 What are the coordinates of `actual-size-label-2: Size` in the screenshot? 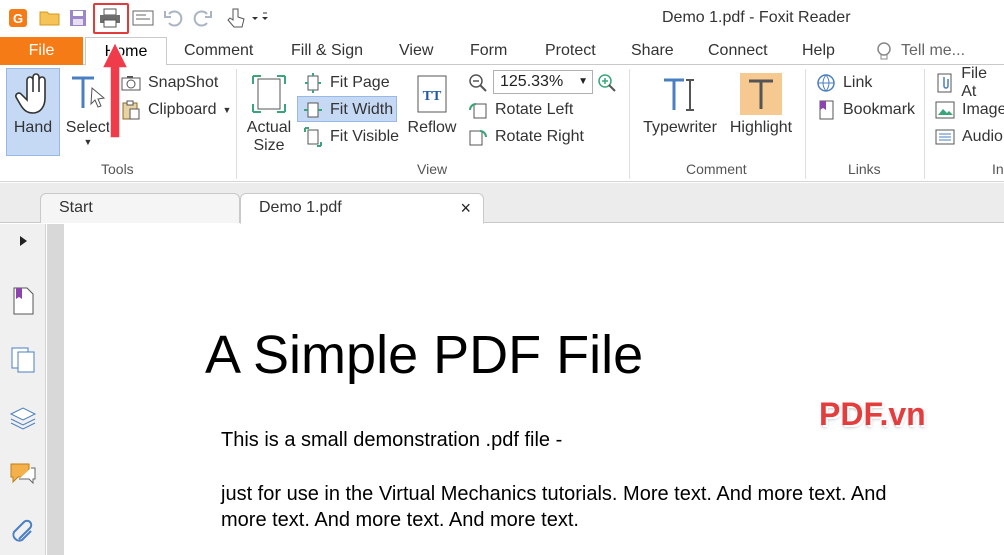 It's located at (269, 145).